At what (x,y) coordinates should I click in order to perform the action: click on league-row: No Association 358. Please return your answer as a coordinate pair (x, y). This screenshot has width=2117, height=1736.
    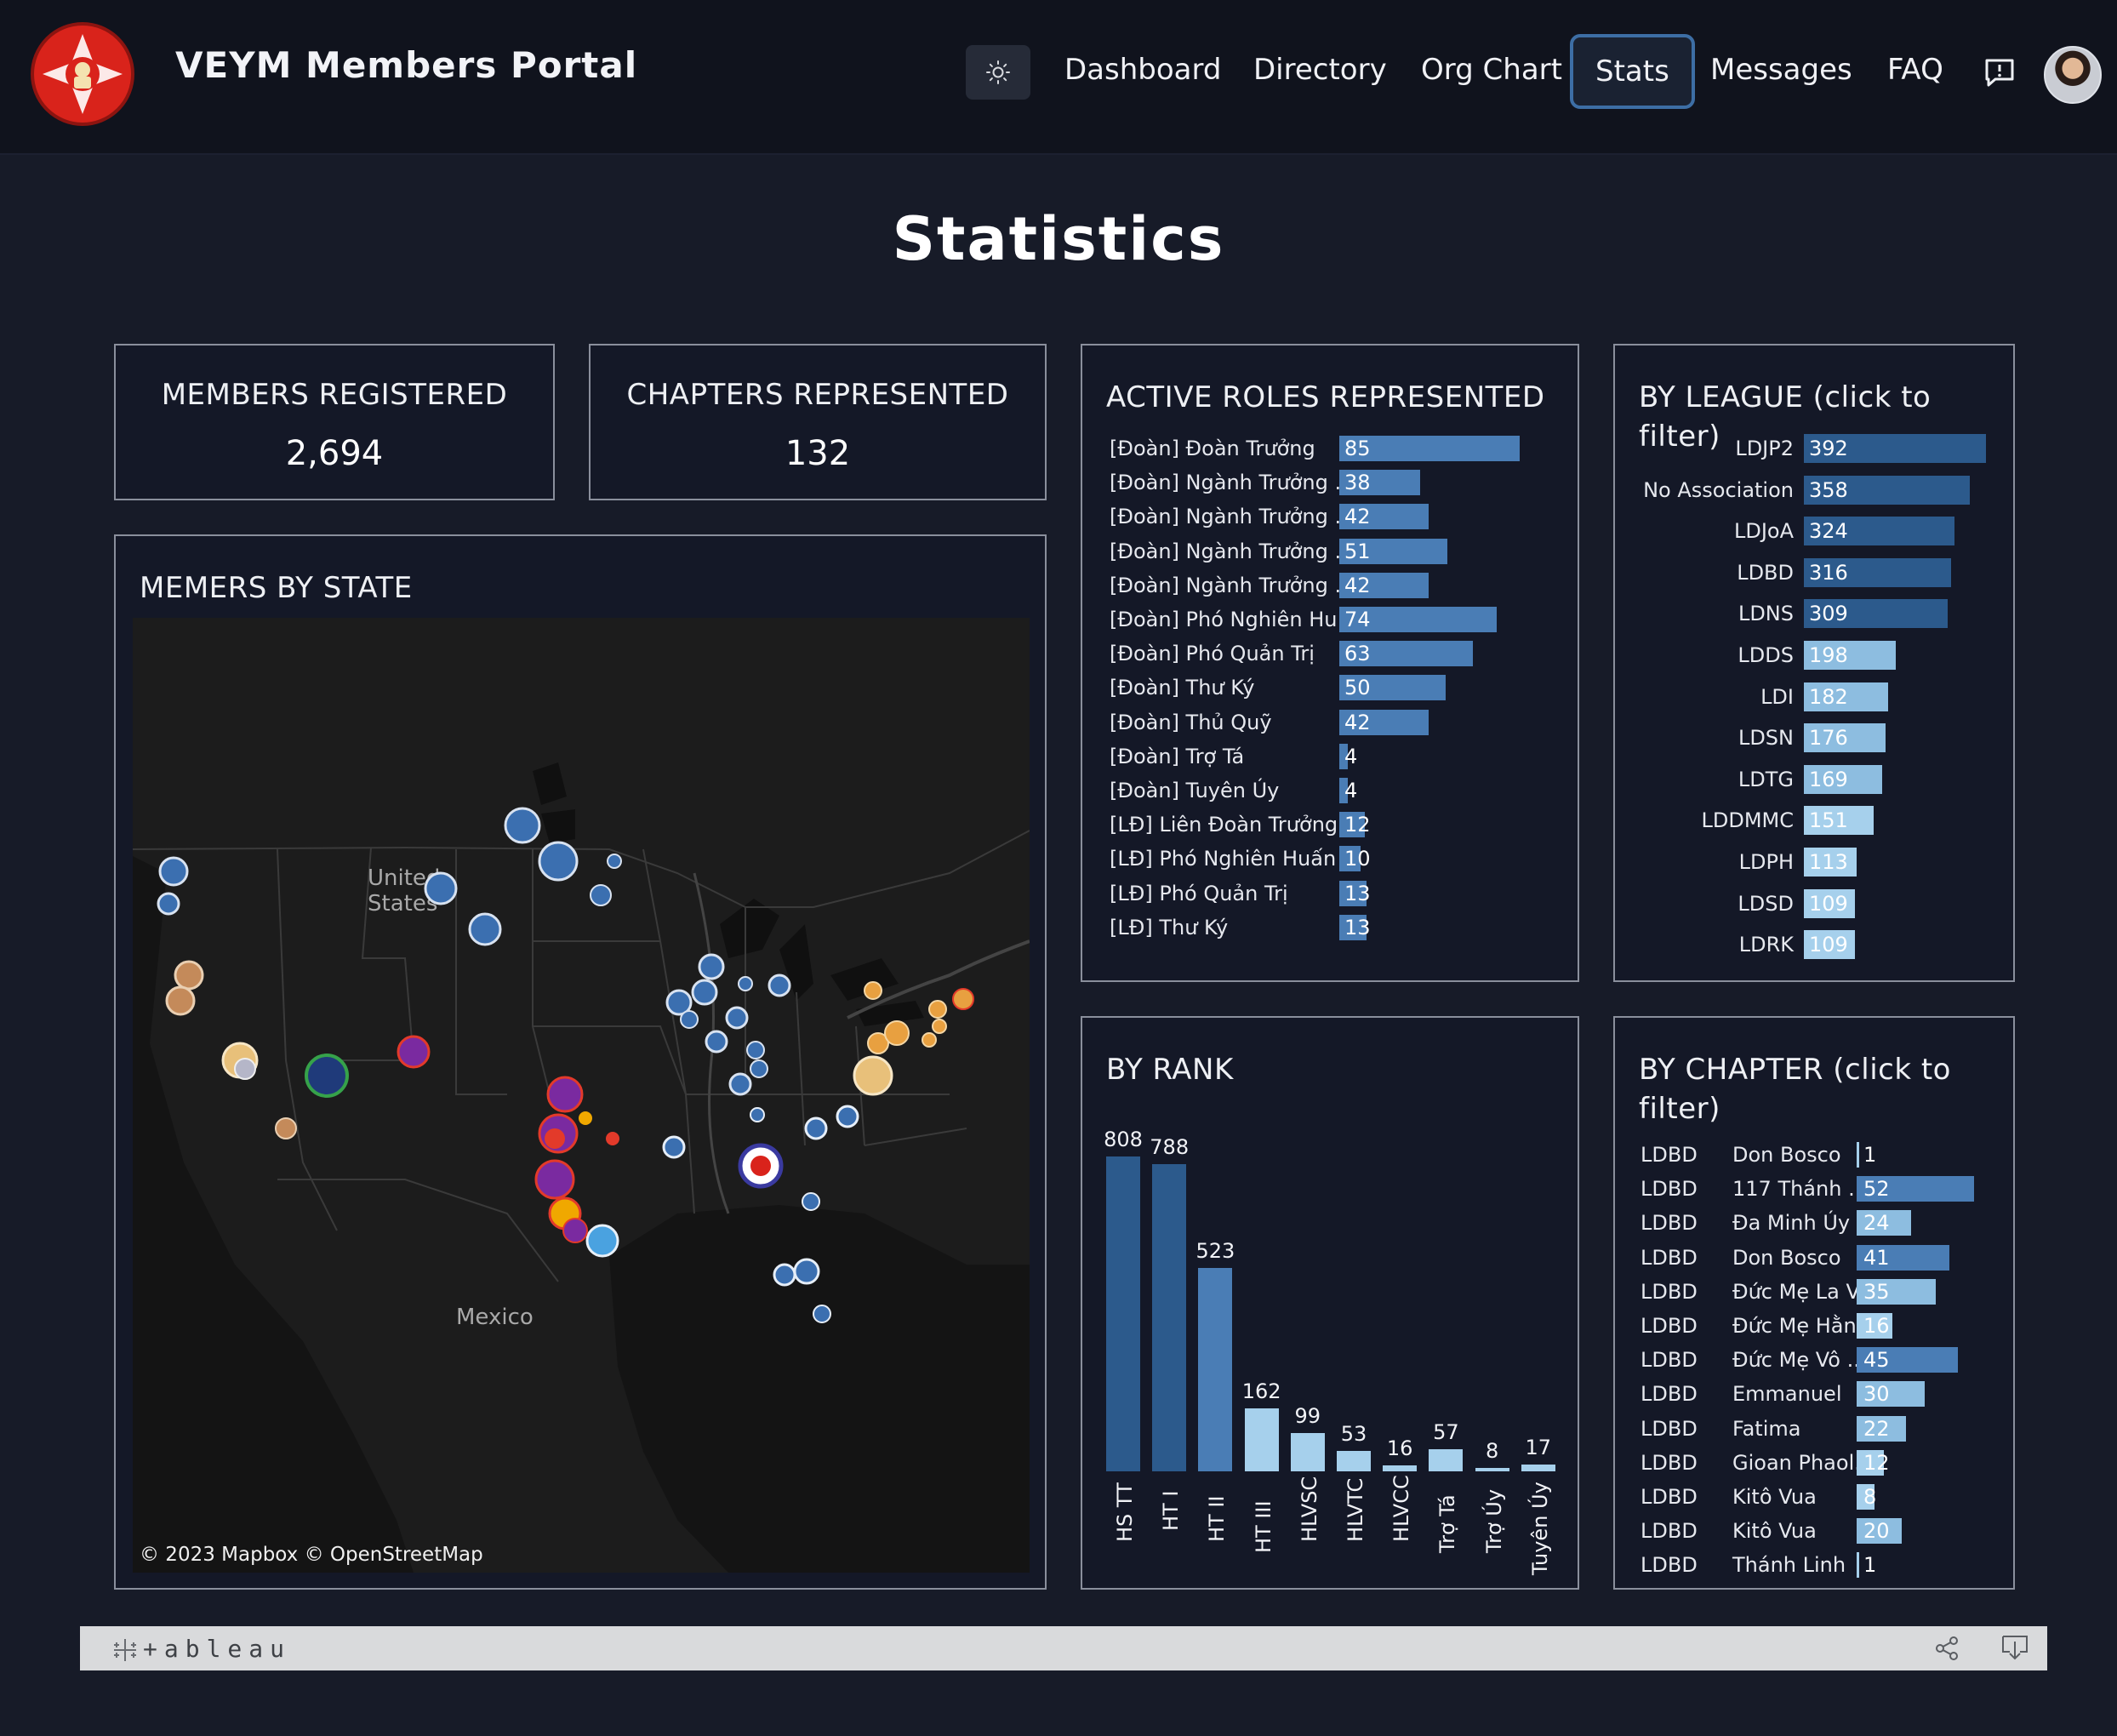
    Looking at the image, I should click on (1815, 490).